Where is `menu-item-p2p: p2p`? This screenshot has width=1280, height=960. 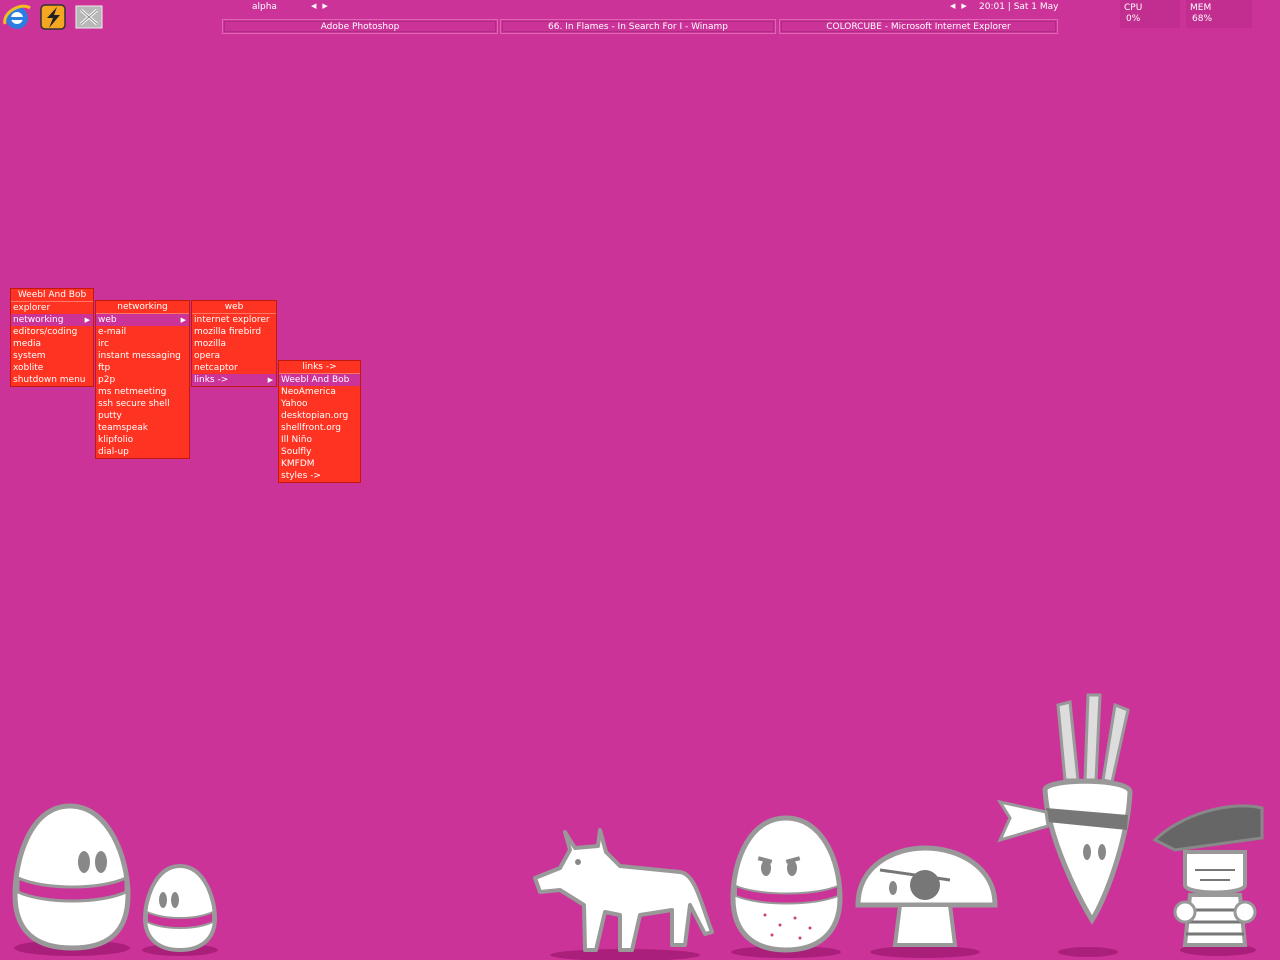 menu-item-p2p: p2p is located at coordinates (142, 380).